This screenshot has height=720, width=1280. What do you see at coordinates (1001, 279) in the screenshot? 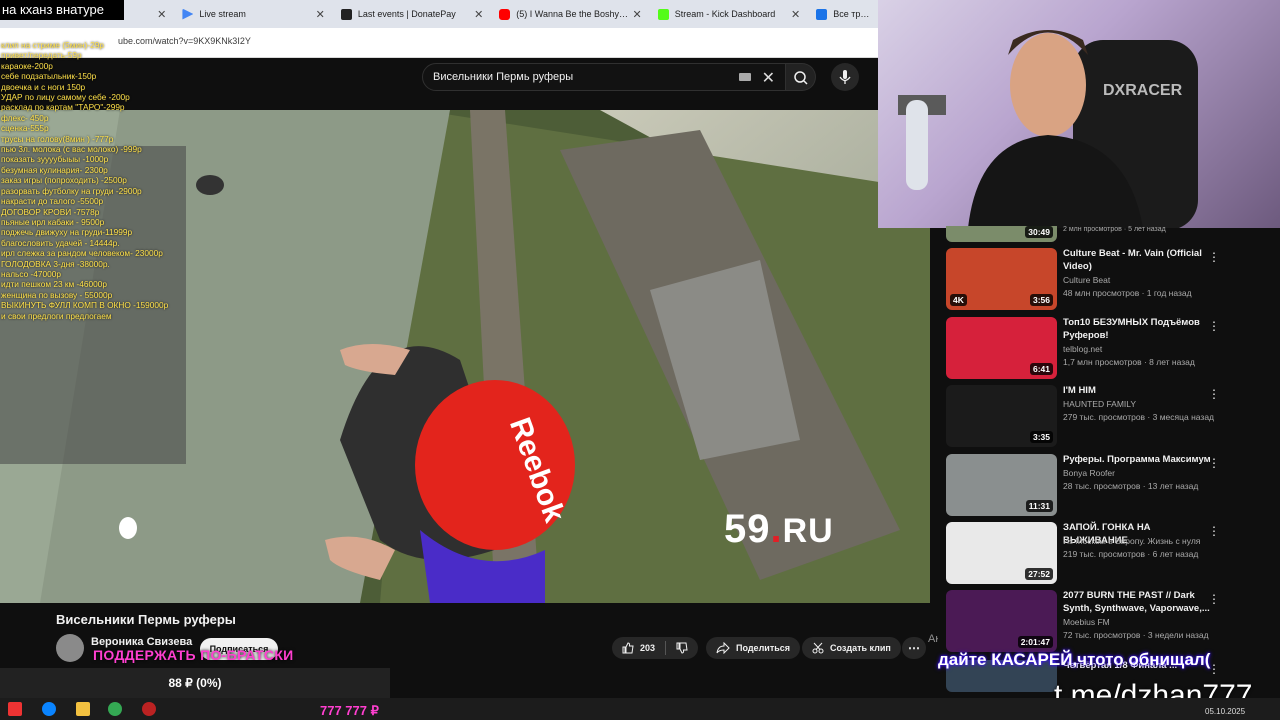
I see `video-thumbnail: 4K 3:56` at bounding box center [1001, 279].